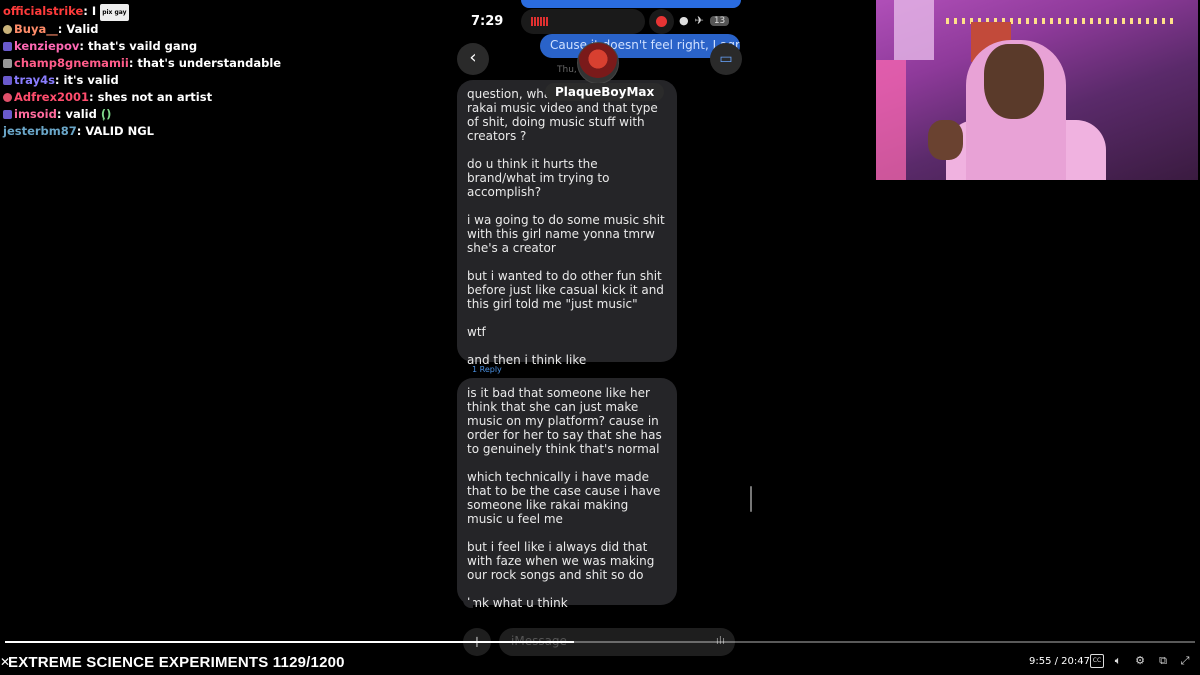 This screenshot has height=675, width=1200. What do you see at coordinates (1140, 661) in the screenshot?
I see `settings-icon: ⚙` at bounding box center [1140, 661].